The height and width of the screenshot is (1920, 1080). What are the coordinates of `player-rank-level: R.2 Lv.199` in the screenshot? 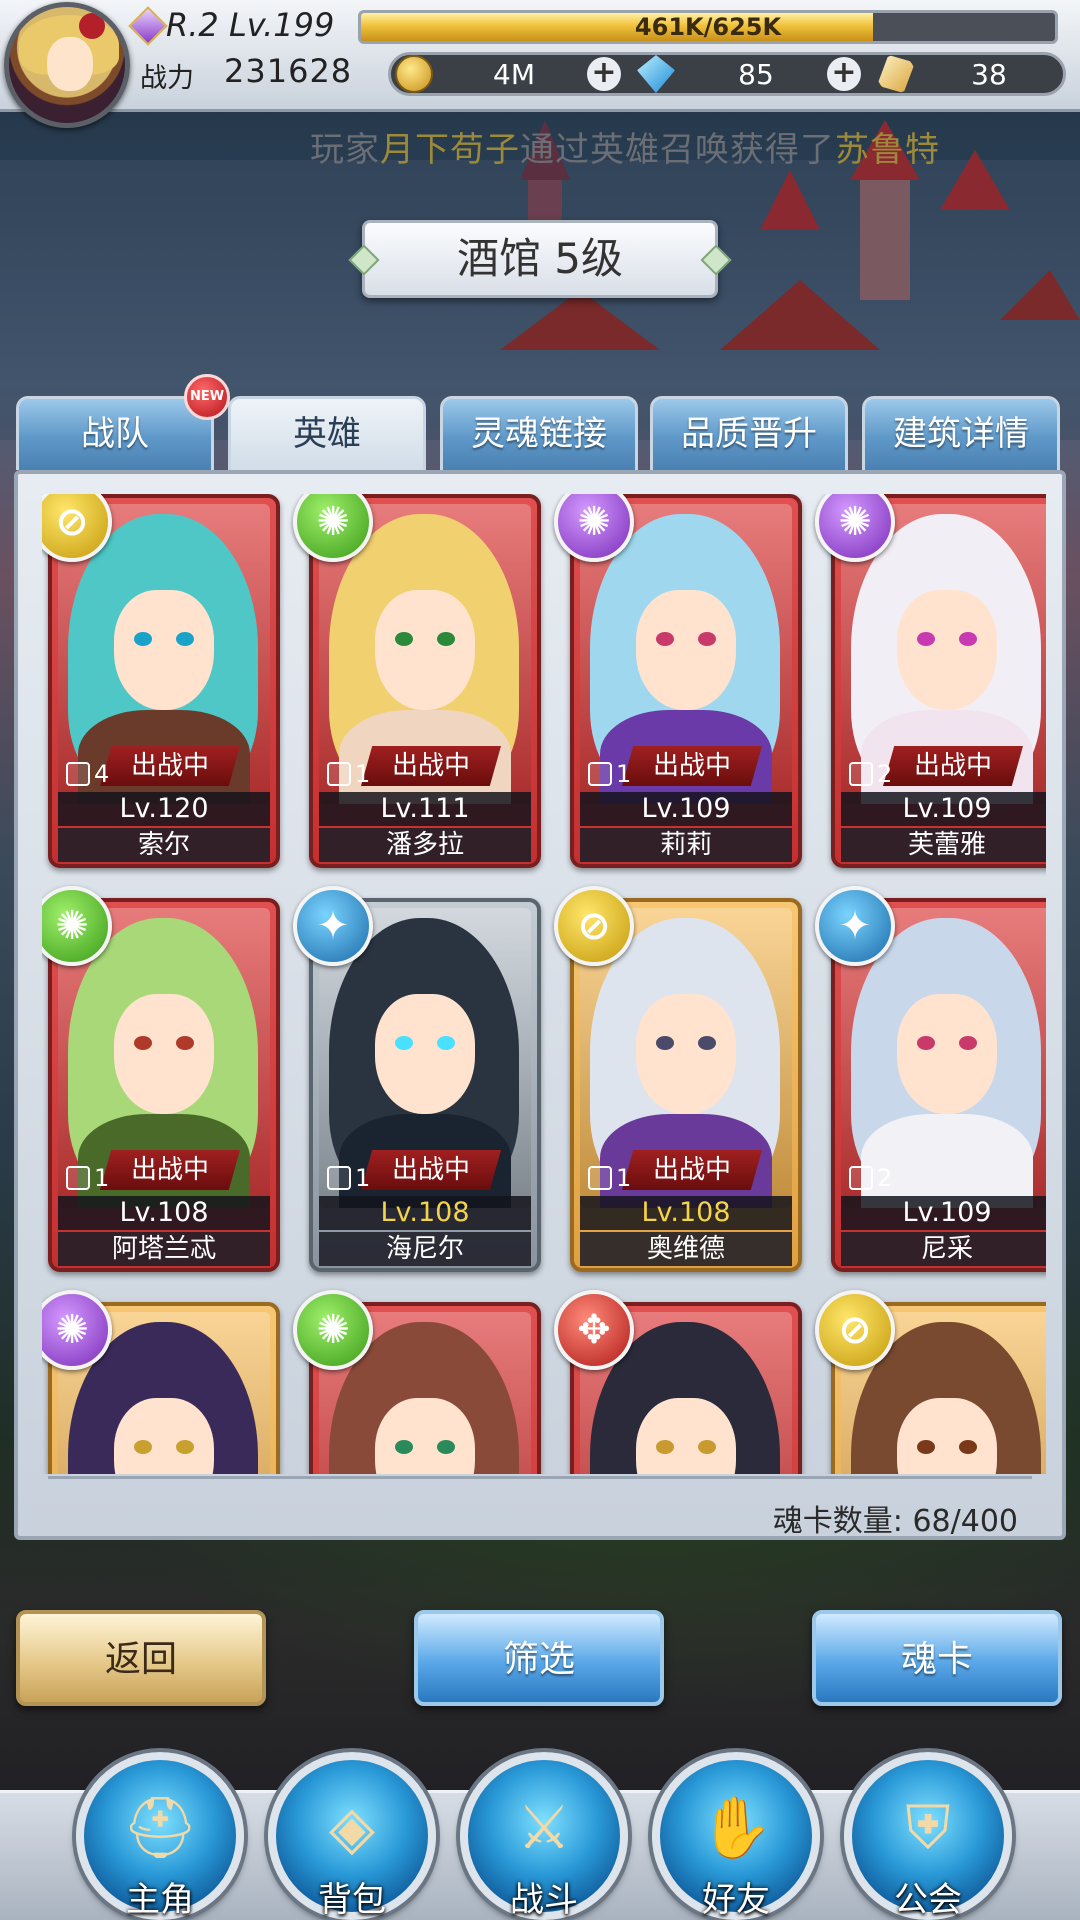 It's located at (250, 25).